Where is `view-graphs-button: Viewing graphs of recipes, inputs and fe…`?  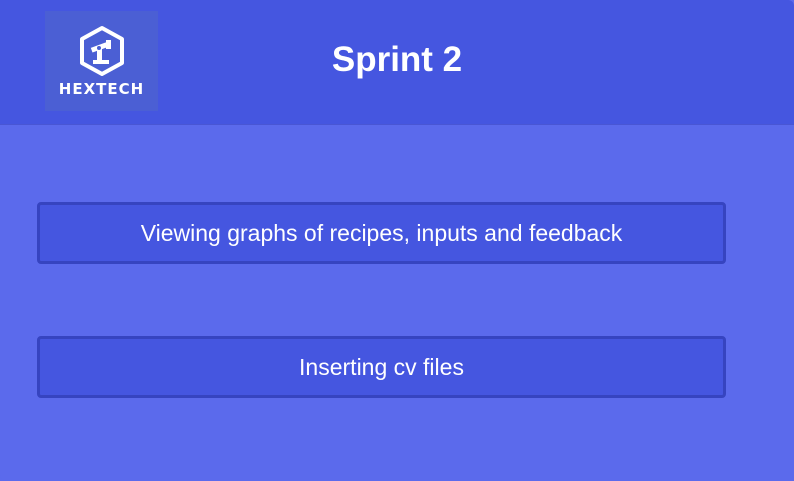 view-graphs-button: Viewing graphs of recipes, inputs and fe… is located at coordinates (381, 233).